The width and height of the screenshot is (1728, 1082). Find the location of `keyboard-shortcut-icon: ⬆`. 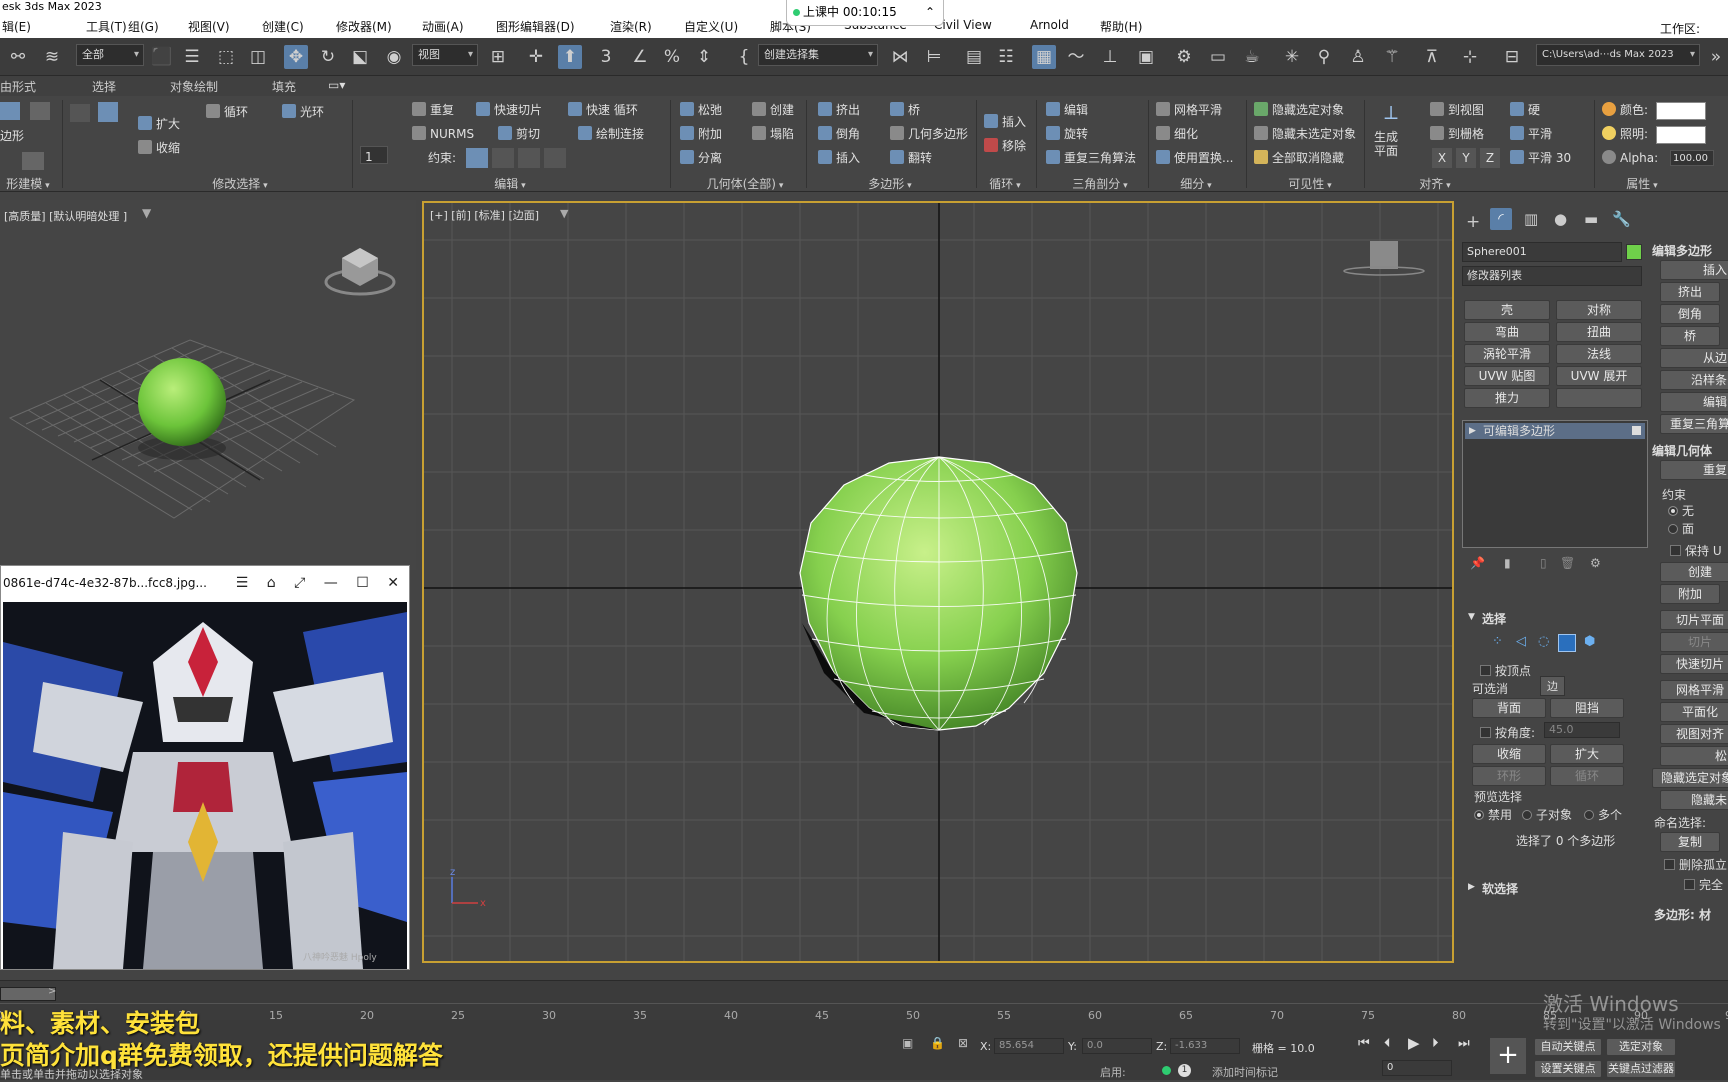

keyboard-shortcut-icon: ⬆ is located at coordinates (570, 57).